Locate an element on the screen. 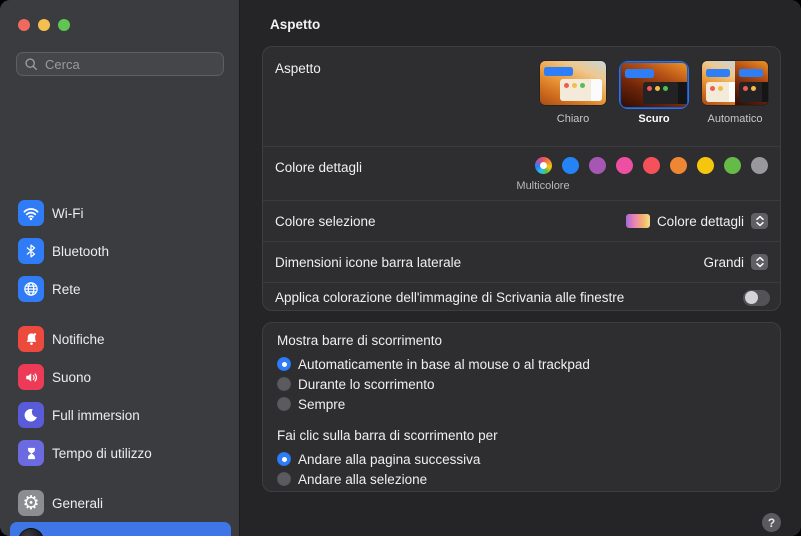 The height and width of the screenshot is (536, 801). selection-color-row: Colore selezione Colore dettagli is located at coordinates (521, 220).